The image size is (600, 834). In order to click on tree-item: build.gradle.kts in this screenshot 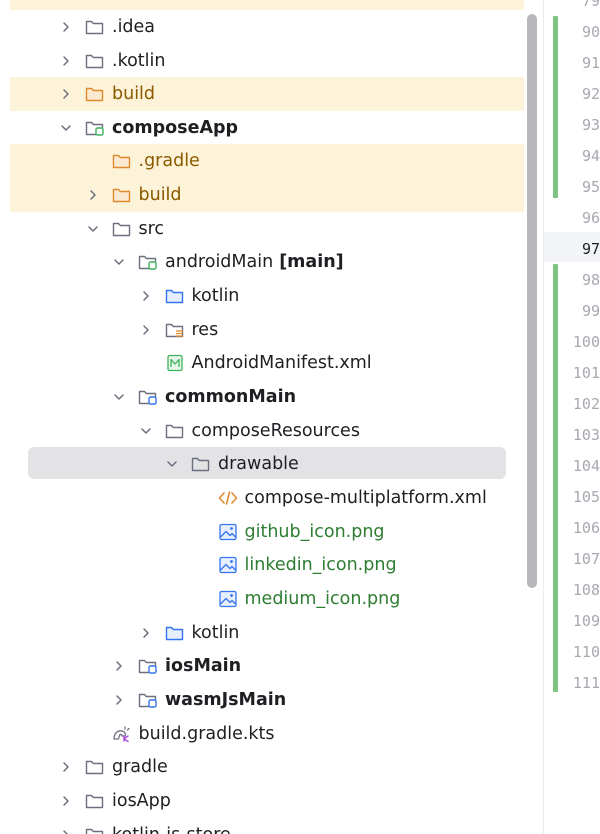, I will do `click(137, 733)`.